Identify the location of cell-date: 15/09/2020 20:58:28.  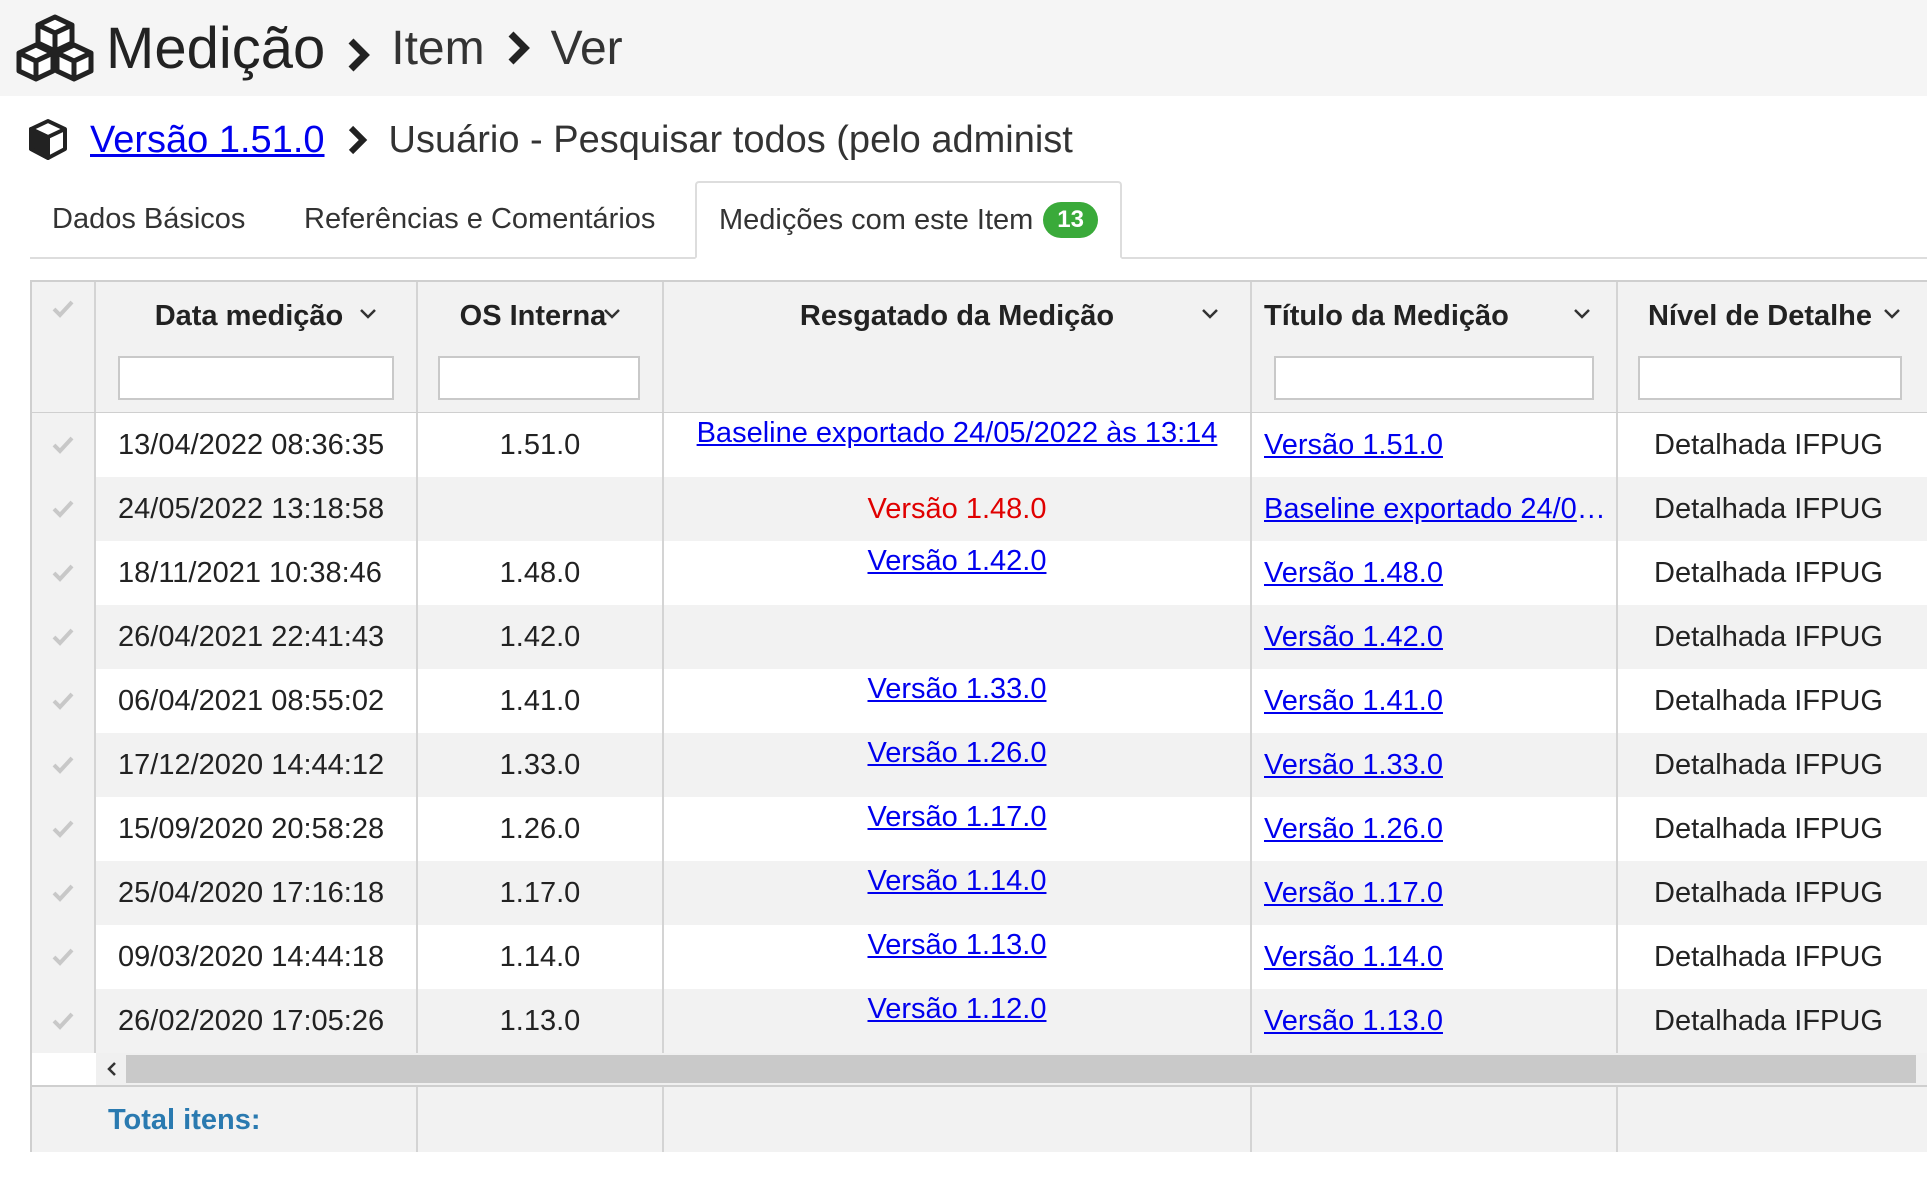
(251, 829).